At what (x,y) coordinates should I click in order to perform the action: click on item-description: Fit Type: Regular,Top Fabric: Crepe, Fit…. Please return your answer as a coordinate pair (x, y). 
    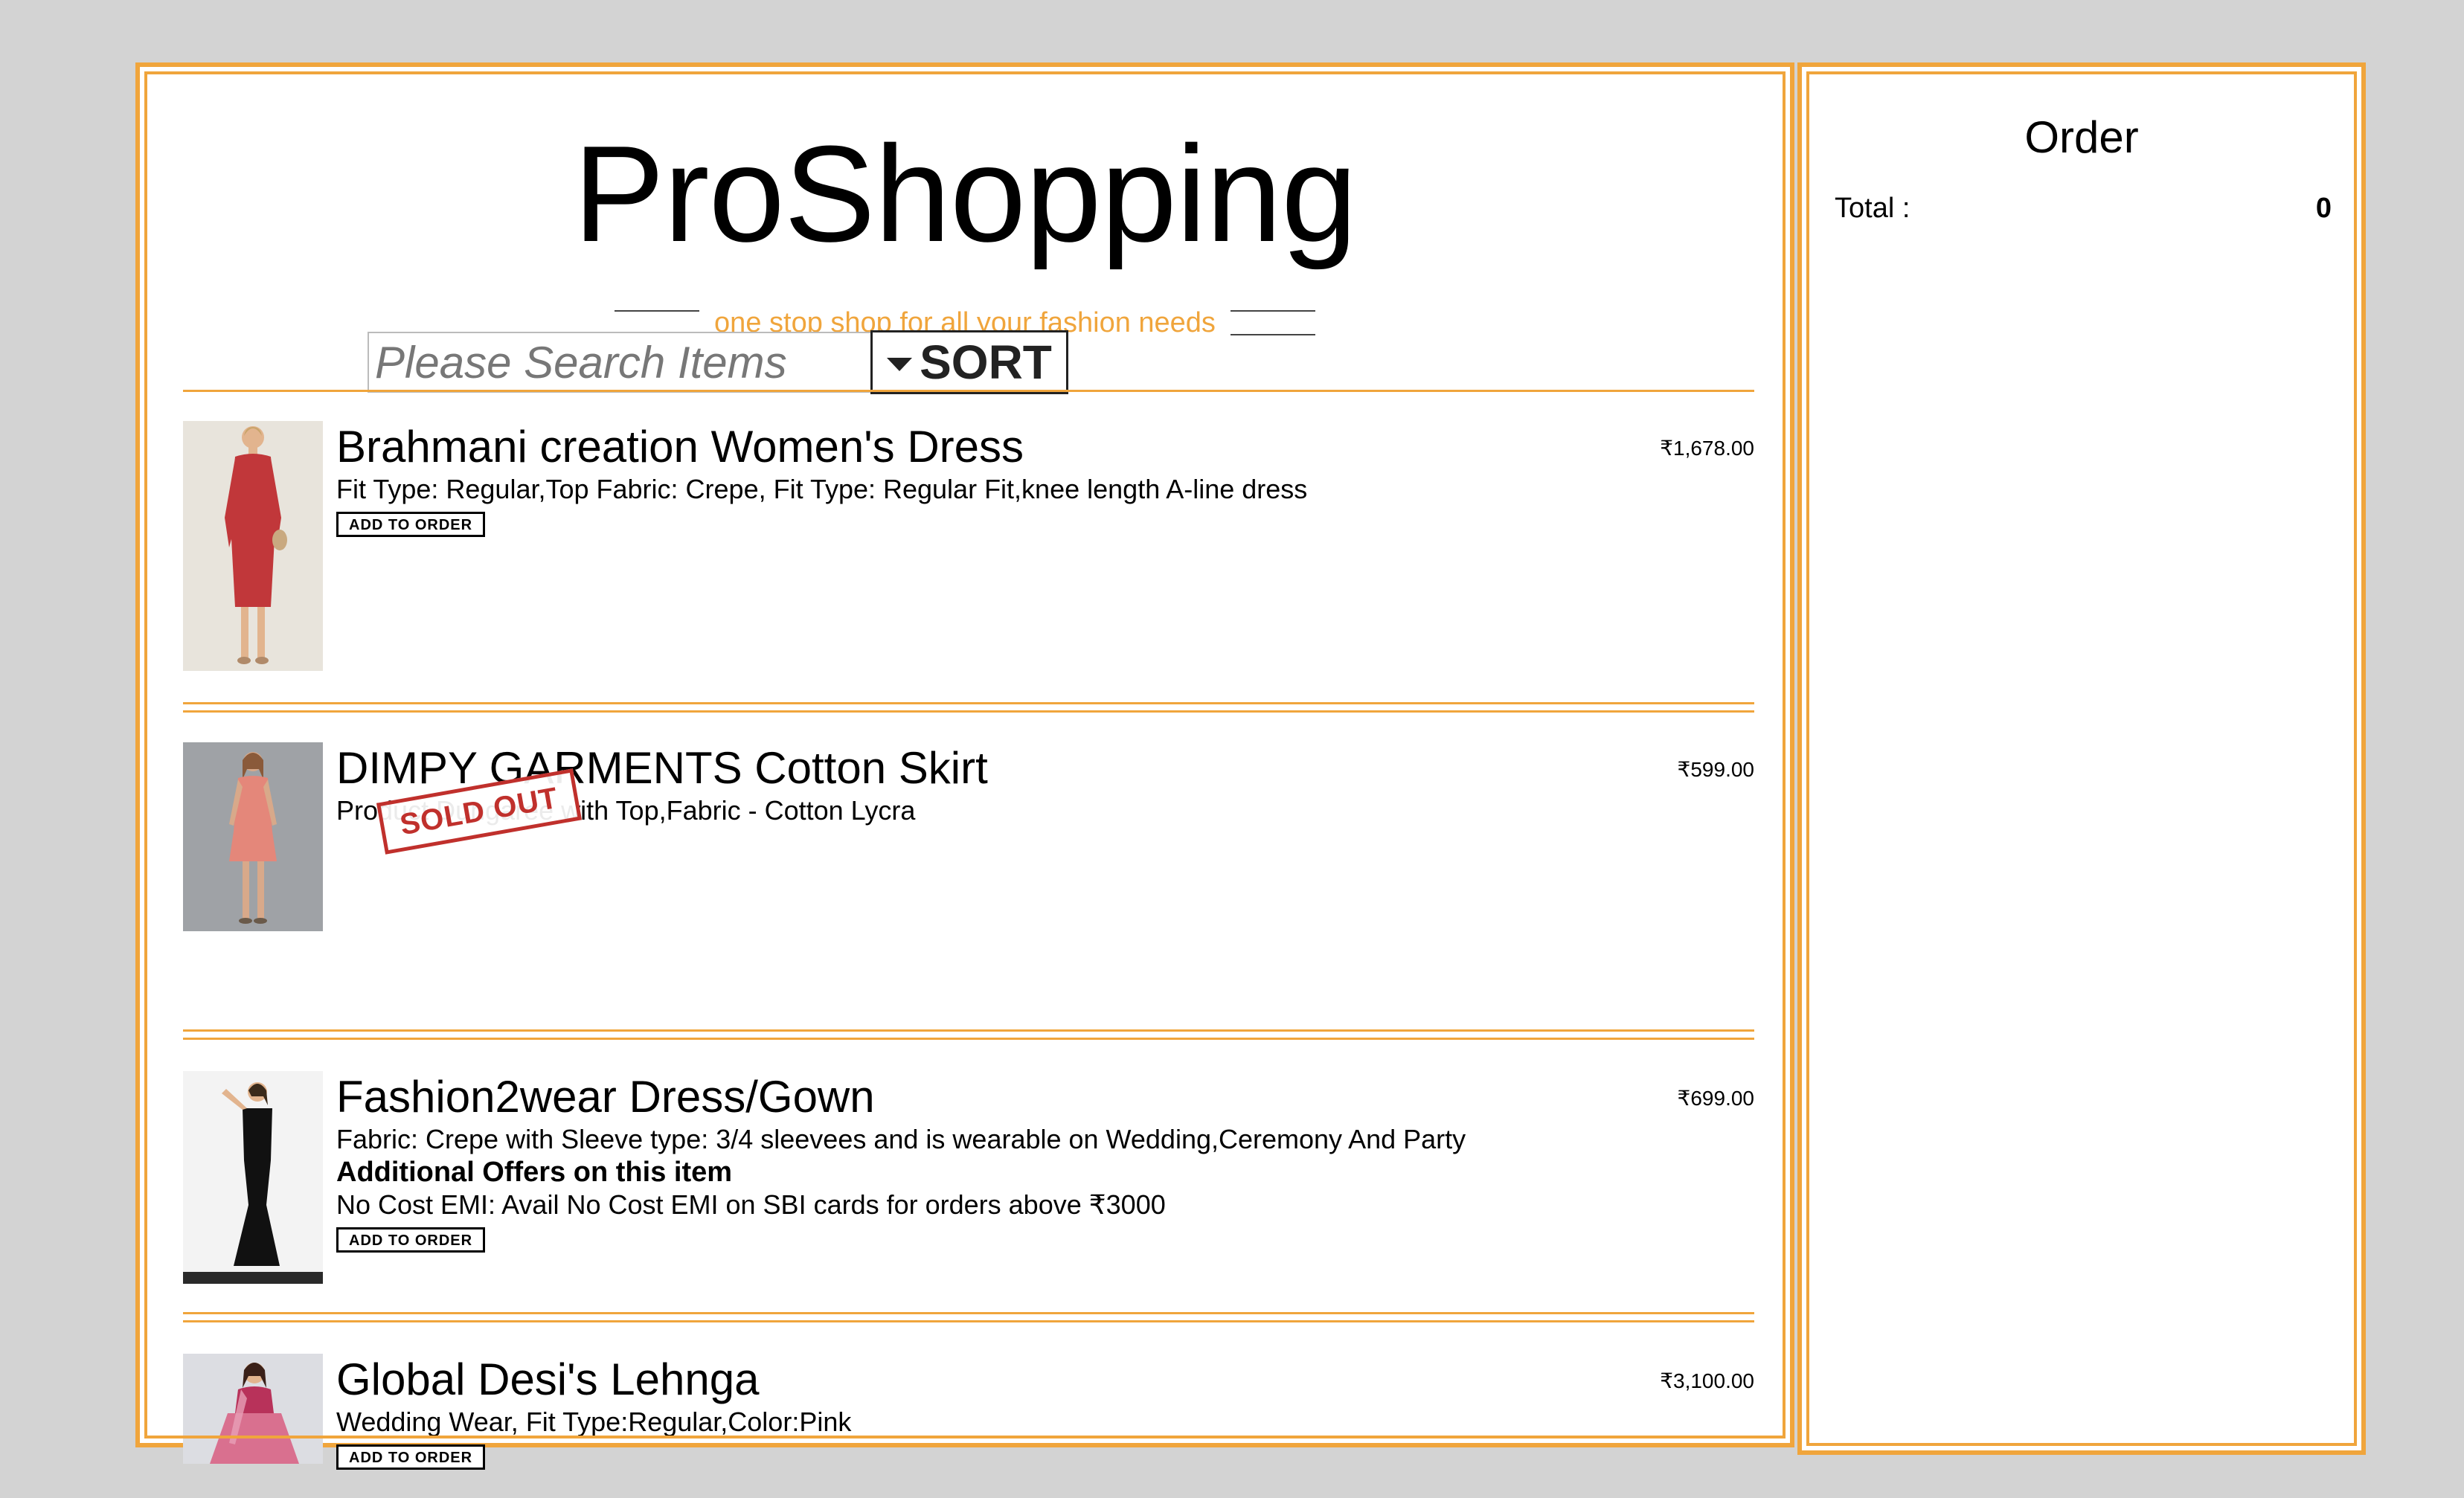
    Looking at the image, I should click on (822, 489).